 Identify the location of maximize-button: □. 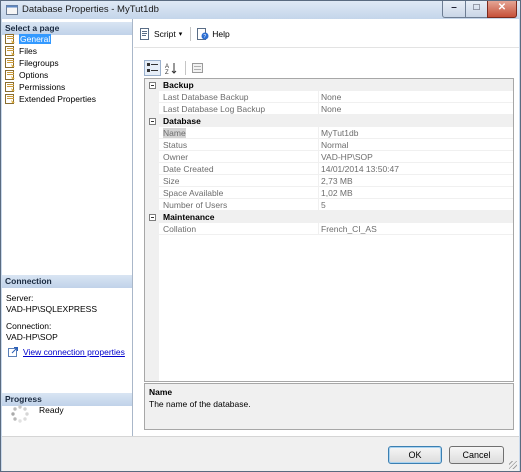
(476, 9).